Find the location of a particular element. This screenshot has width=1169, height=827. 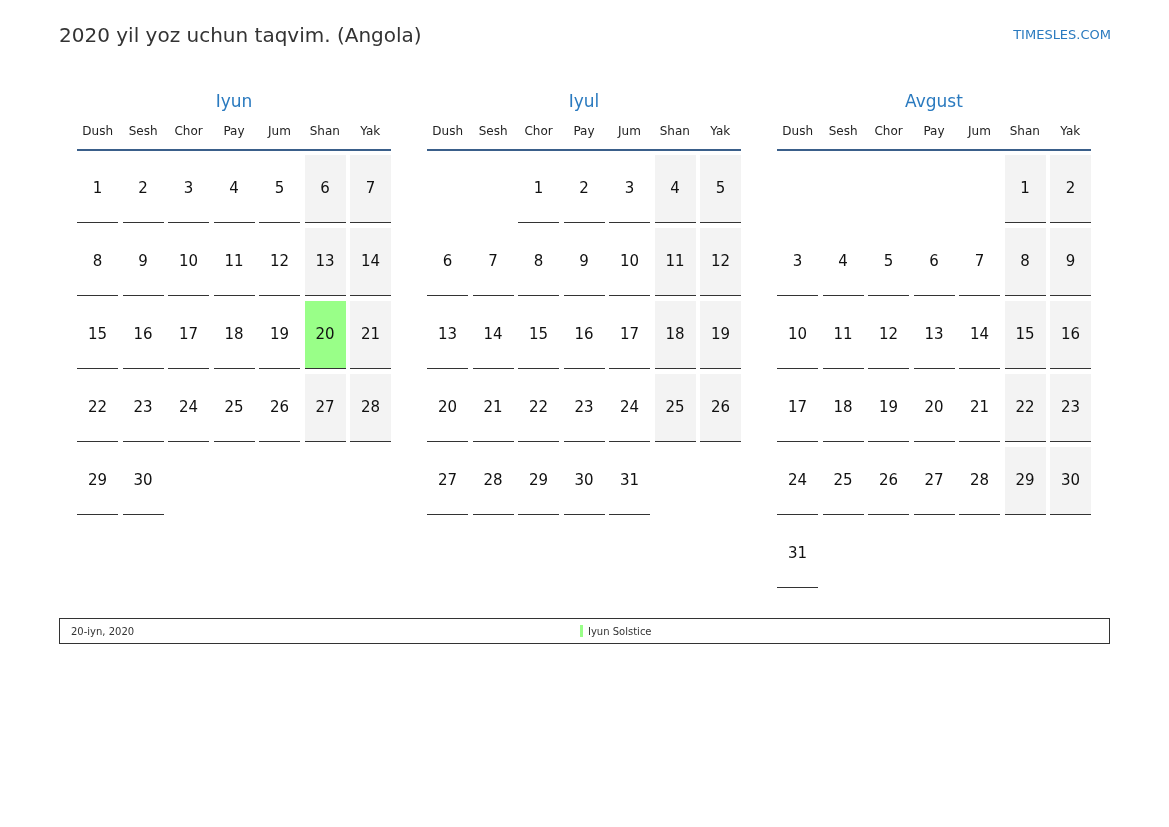

day-cell: 16 is located at coordinates (1070, 335).